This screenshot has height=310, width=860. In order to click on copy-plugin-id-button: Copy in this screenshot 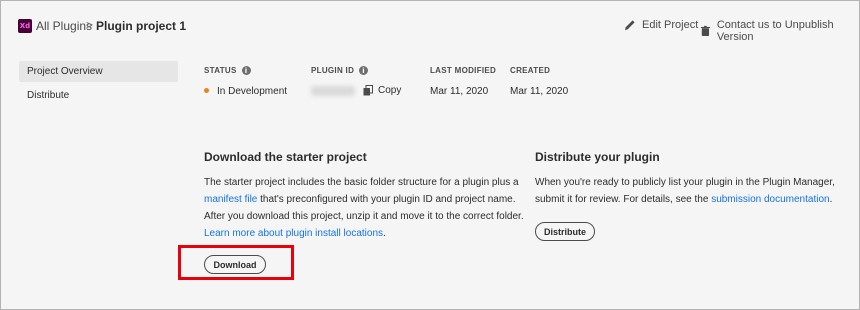, I will do `click(382, 90)`.